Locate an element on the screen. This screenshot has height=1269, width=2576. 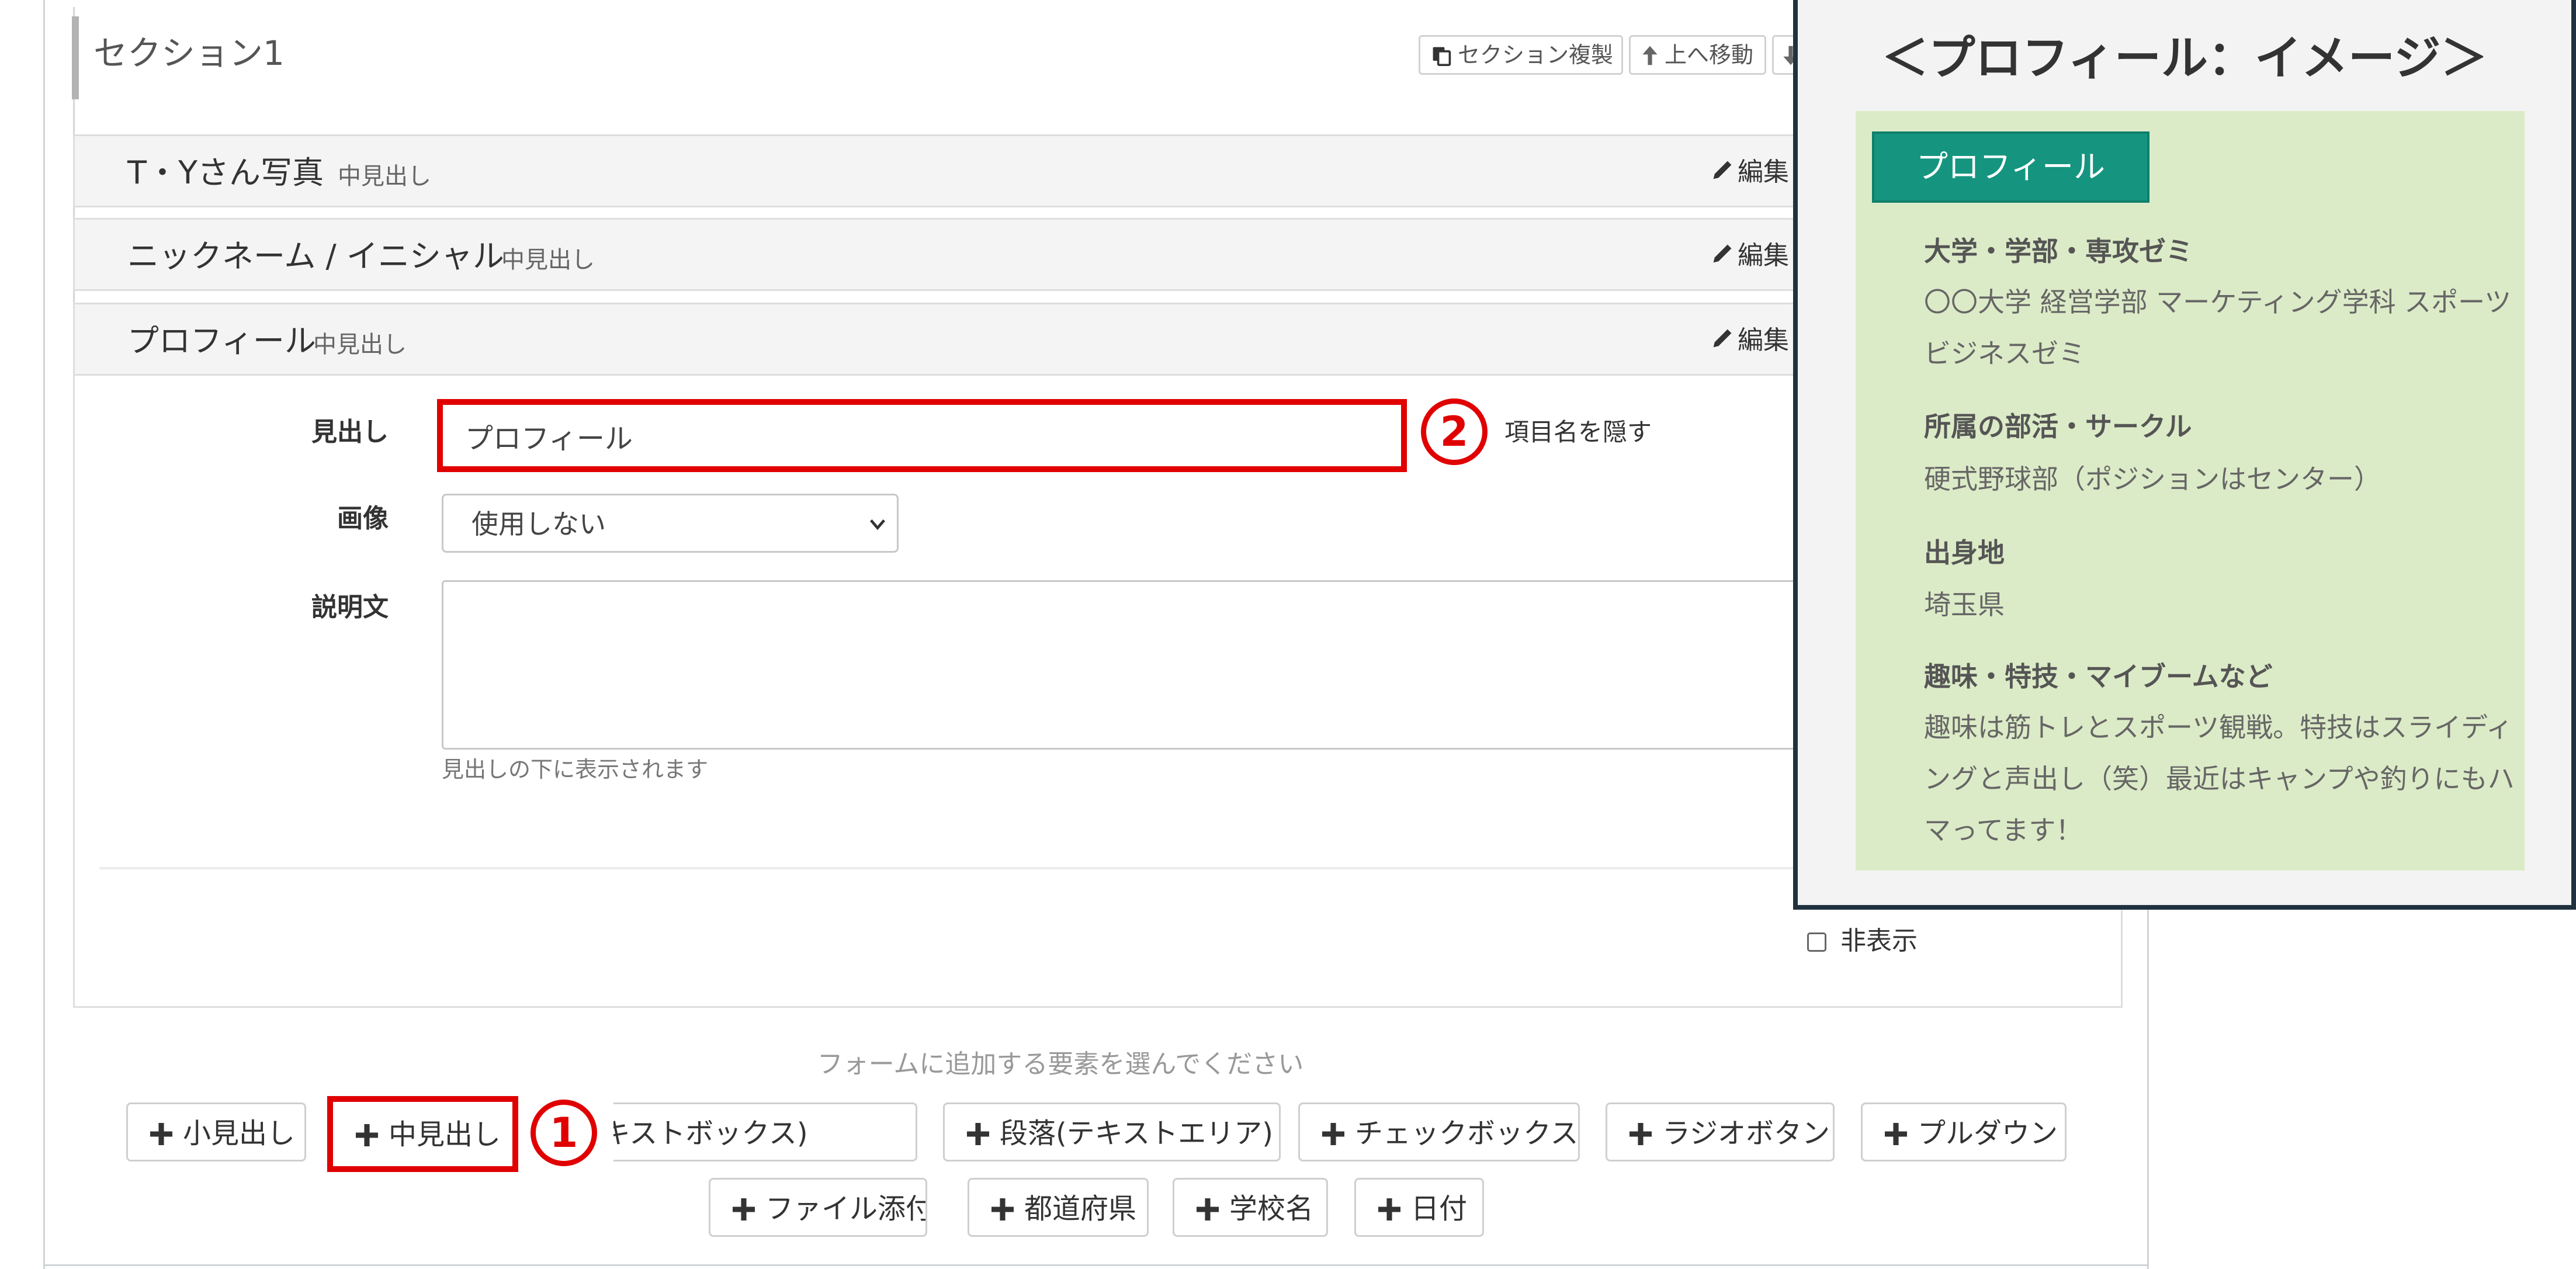
preview-title: ＜プロフィール：イメージ＞ is located at coordinates (2184, 58).